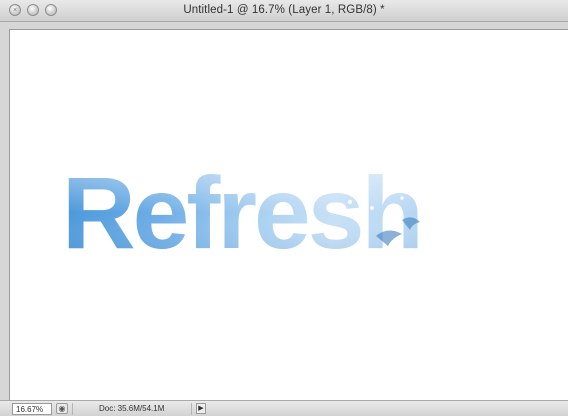 The image size is (568, 416). I want to click on zoom-level-field: 16.67%, so click(32, 409).